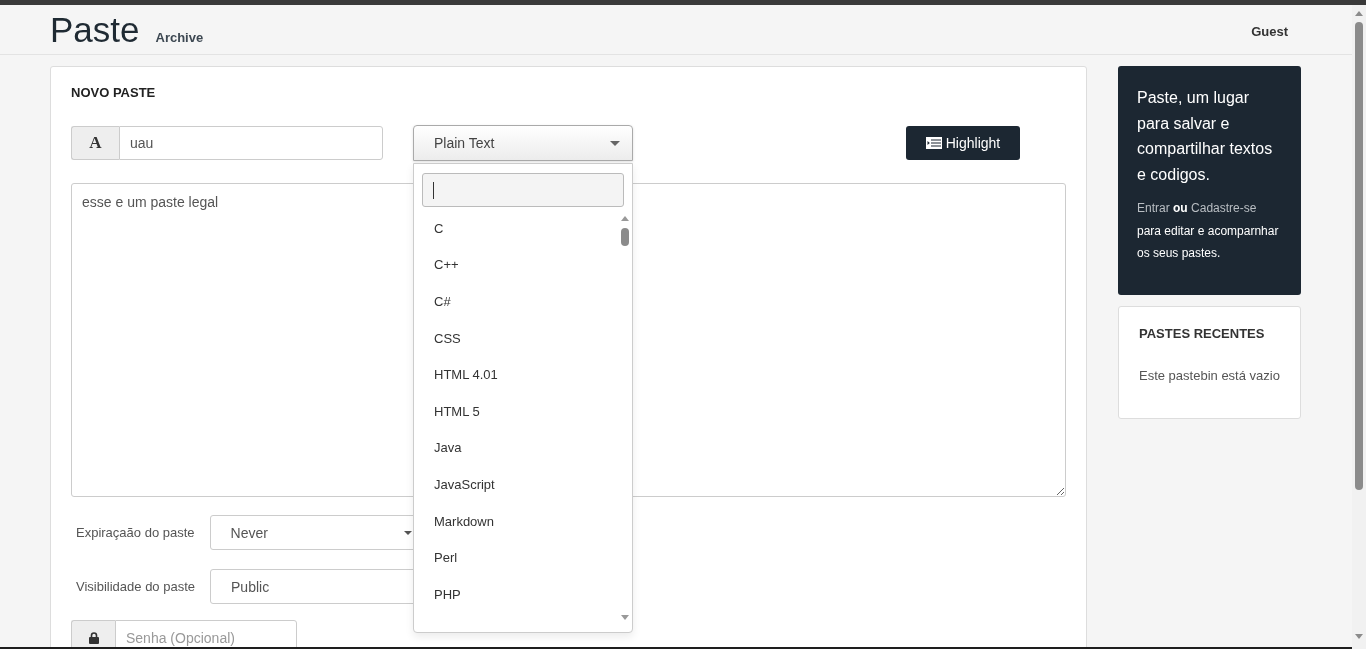 The height and width of the screenshot is (649, 1366). What do you see at coordinates (1269, 31) in the screenshot?
I see `user-name: Guest` at bounding box center [1269, 31].